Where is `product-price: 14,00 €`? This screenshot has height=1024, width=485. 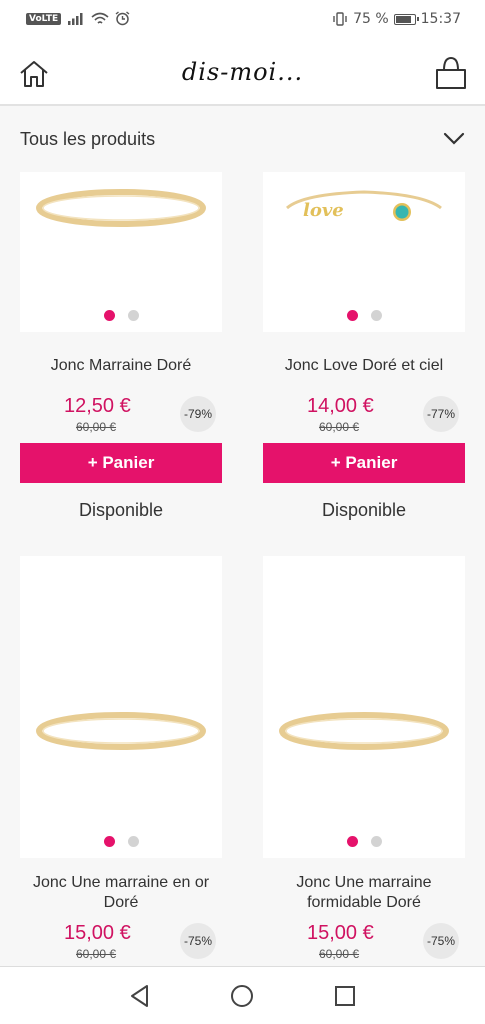 product-price: 14,00 € is located at coordinates (340, 406).